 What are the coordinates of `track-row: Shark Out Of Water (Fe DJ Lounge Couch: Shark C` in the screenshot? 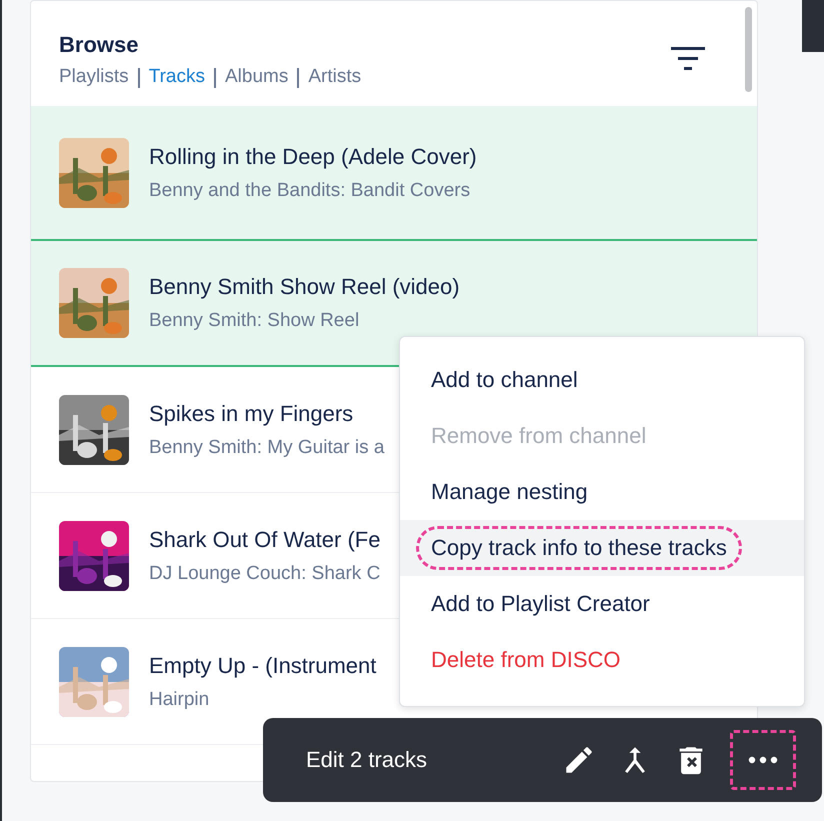 It's located at (215, 556).